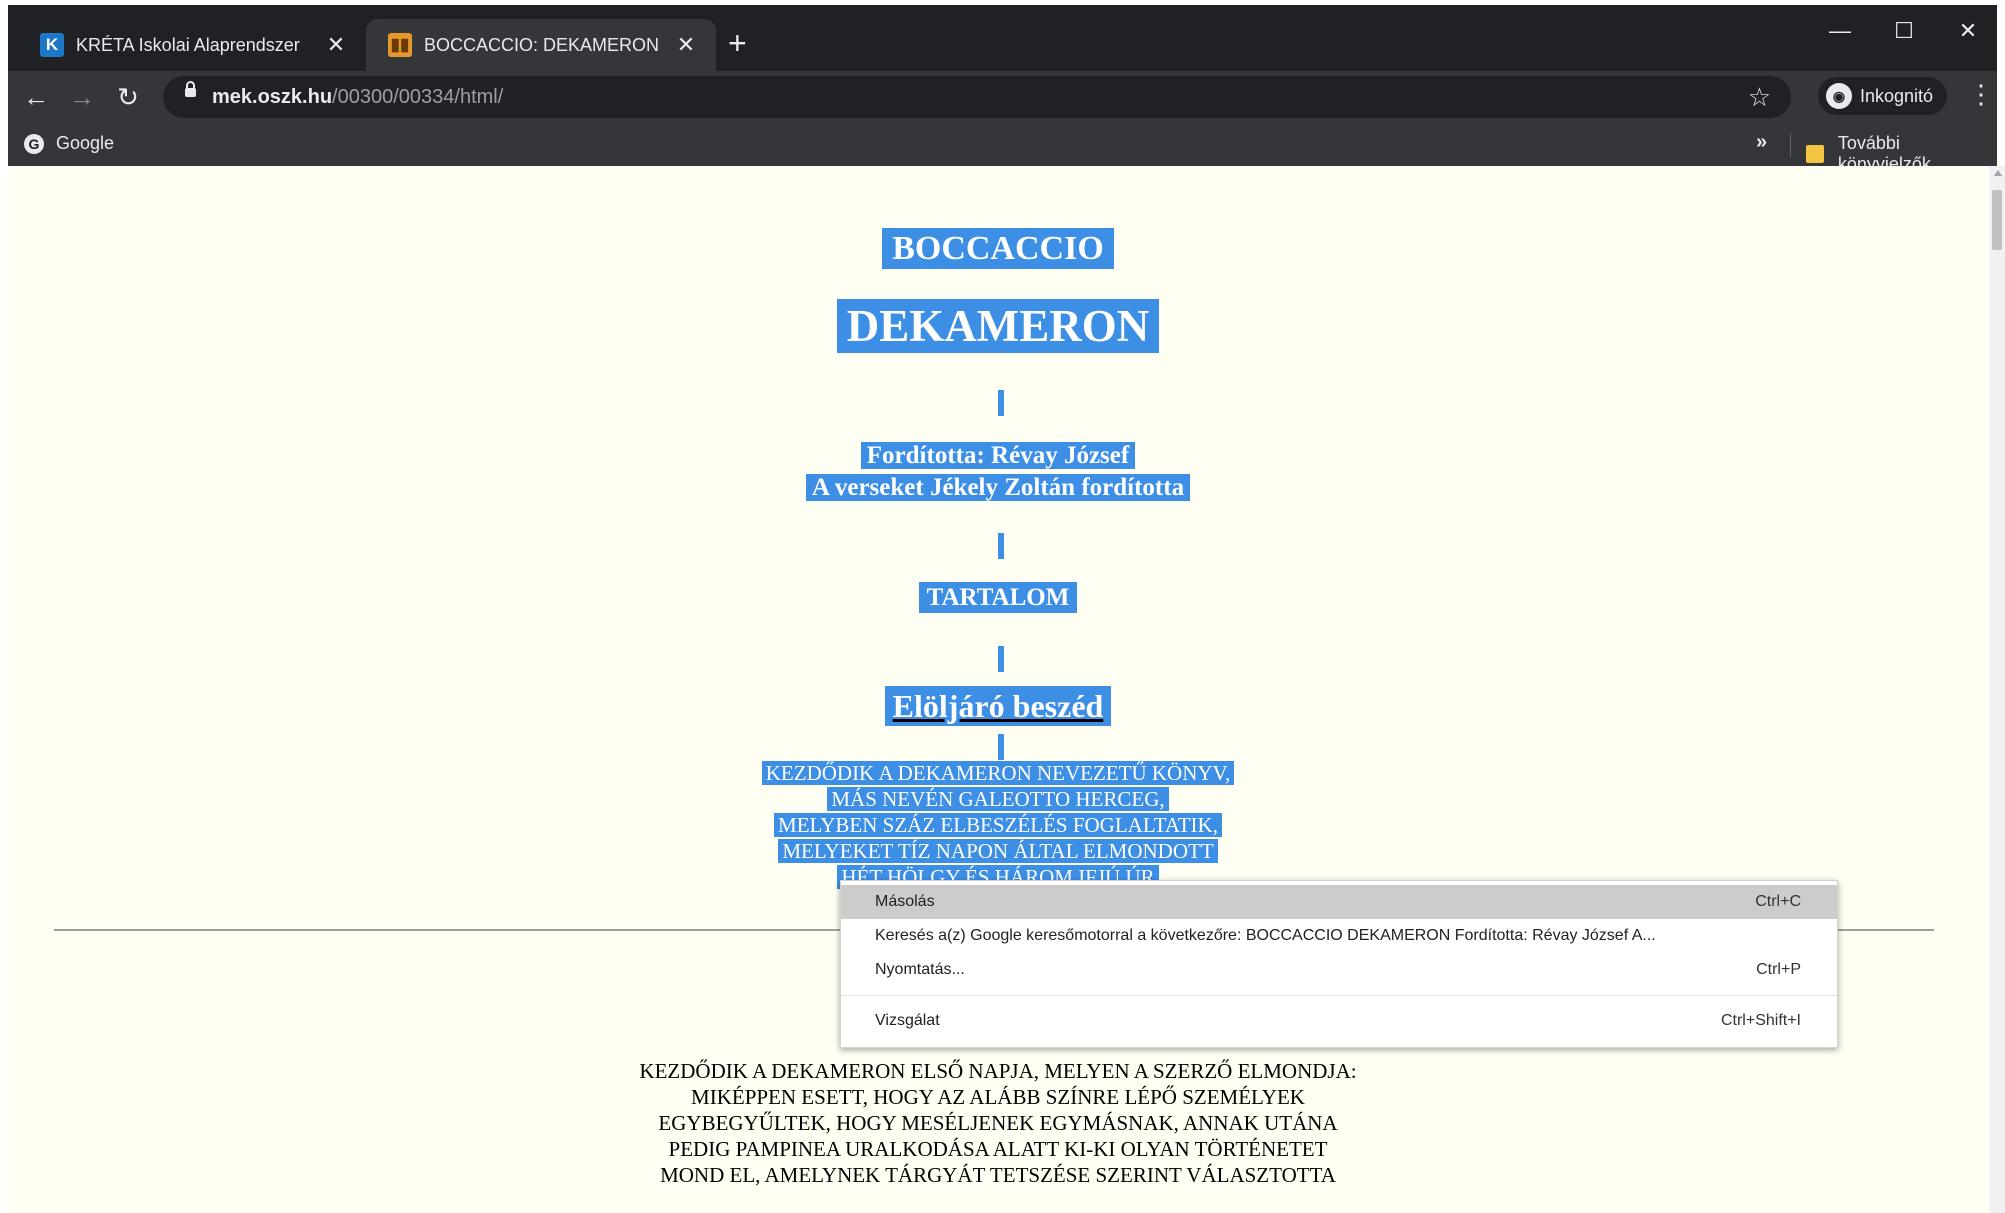  I want to click on minimize-icon: —, so click(1840, 31).